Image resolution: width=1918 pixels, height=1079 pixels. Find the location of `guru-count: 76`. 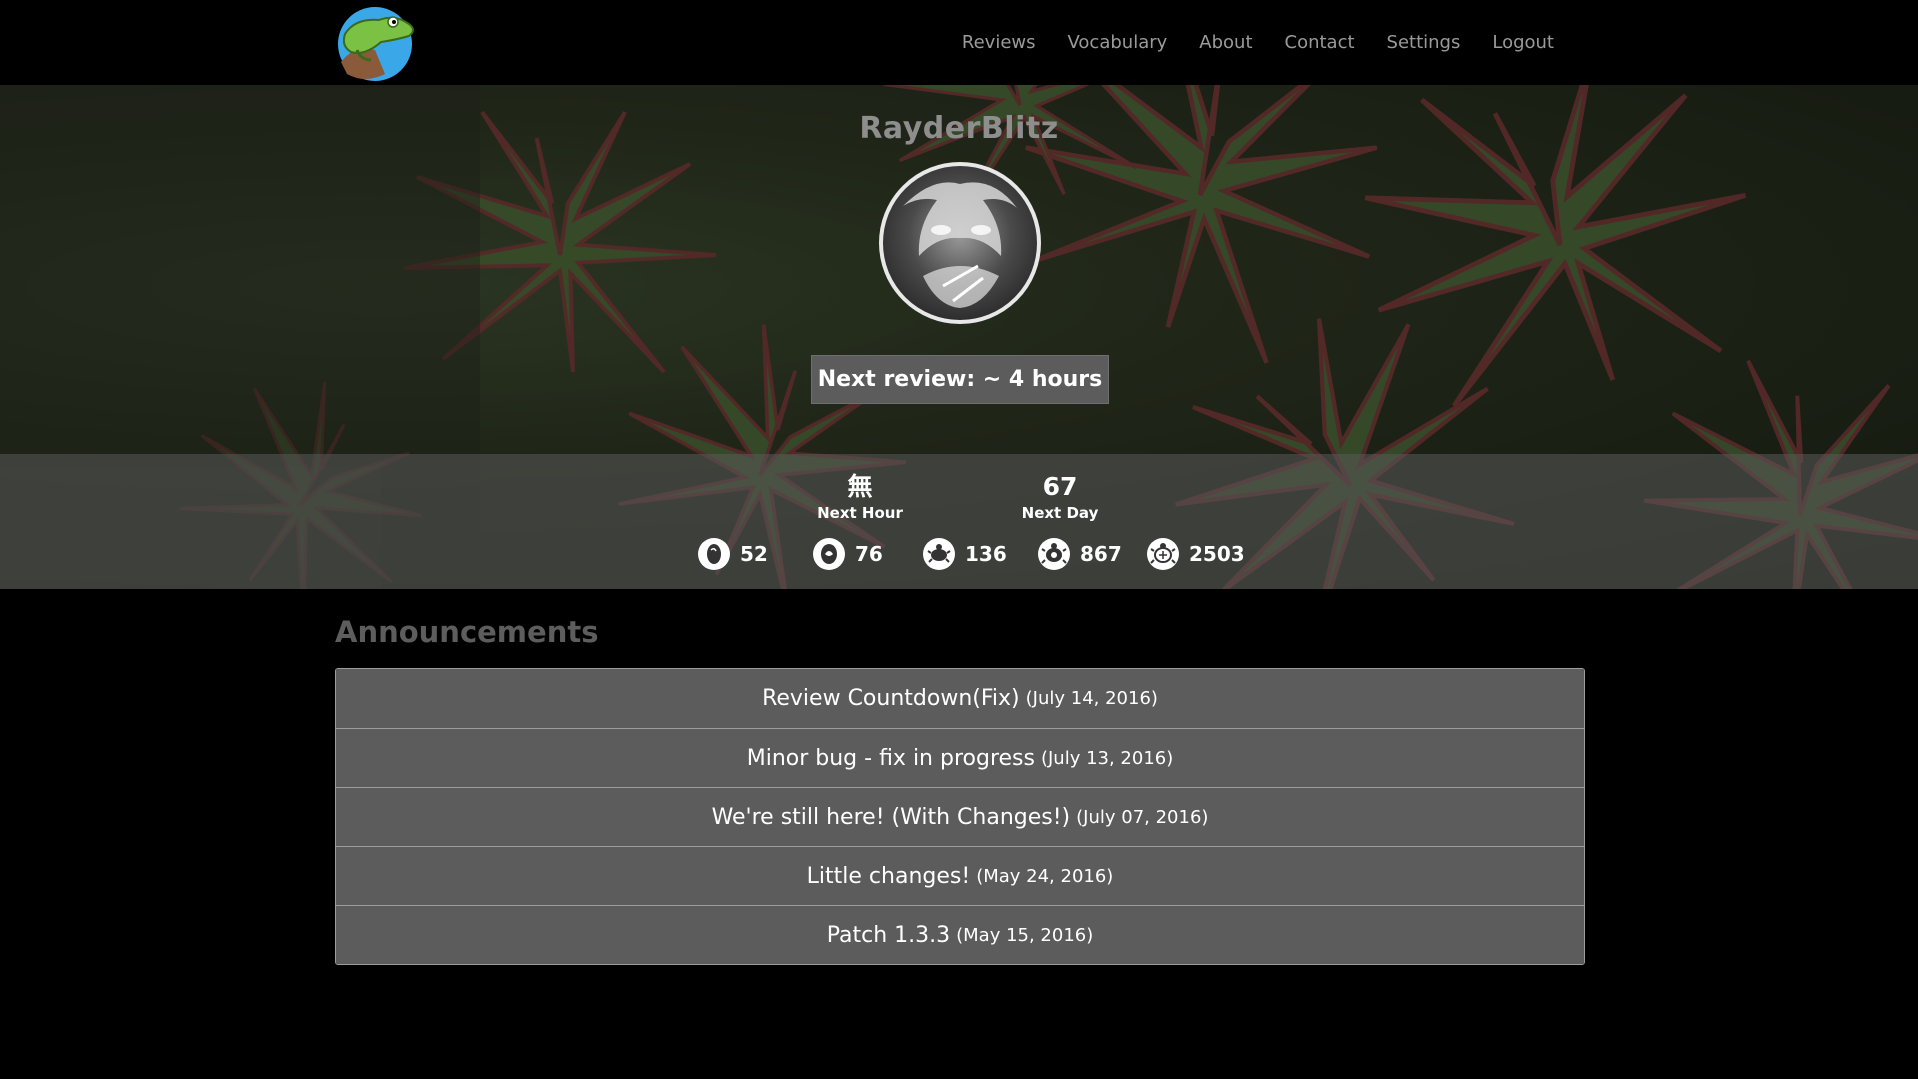

guru-count: 76 is located at coordinates (869, 554).